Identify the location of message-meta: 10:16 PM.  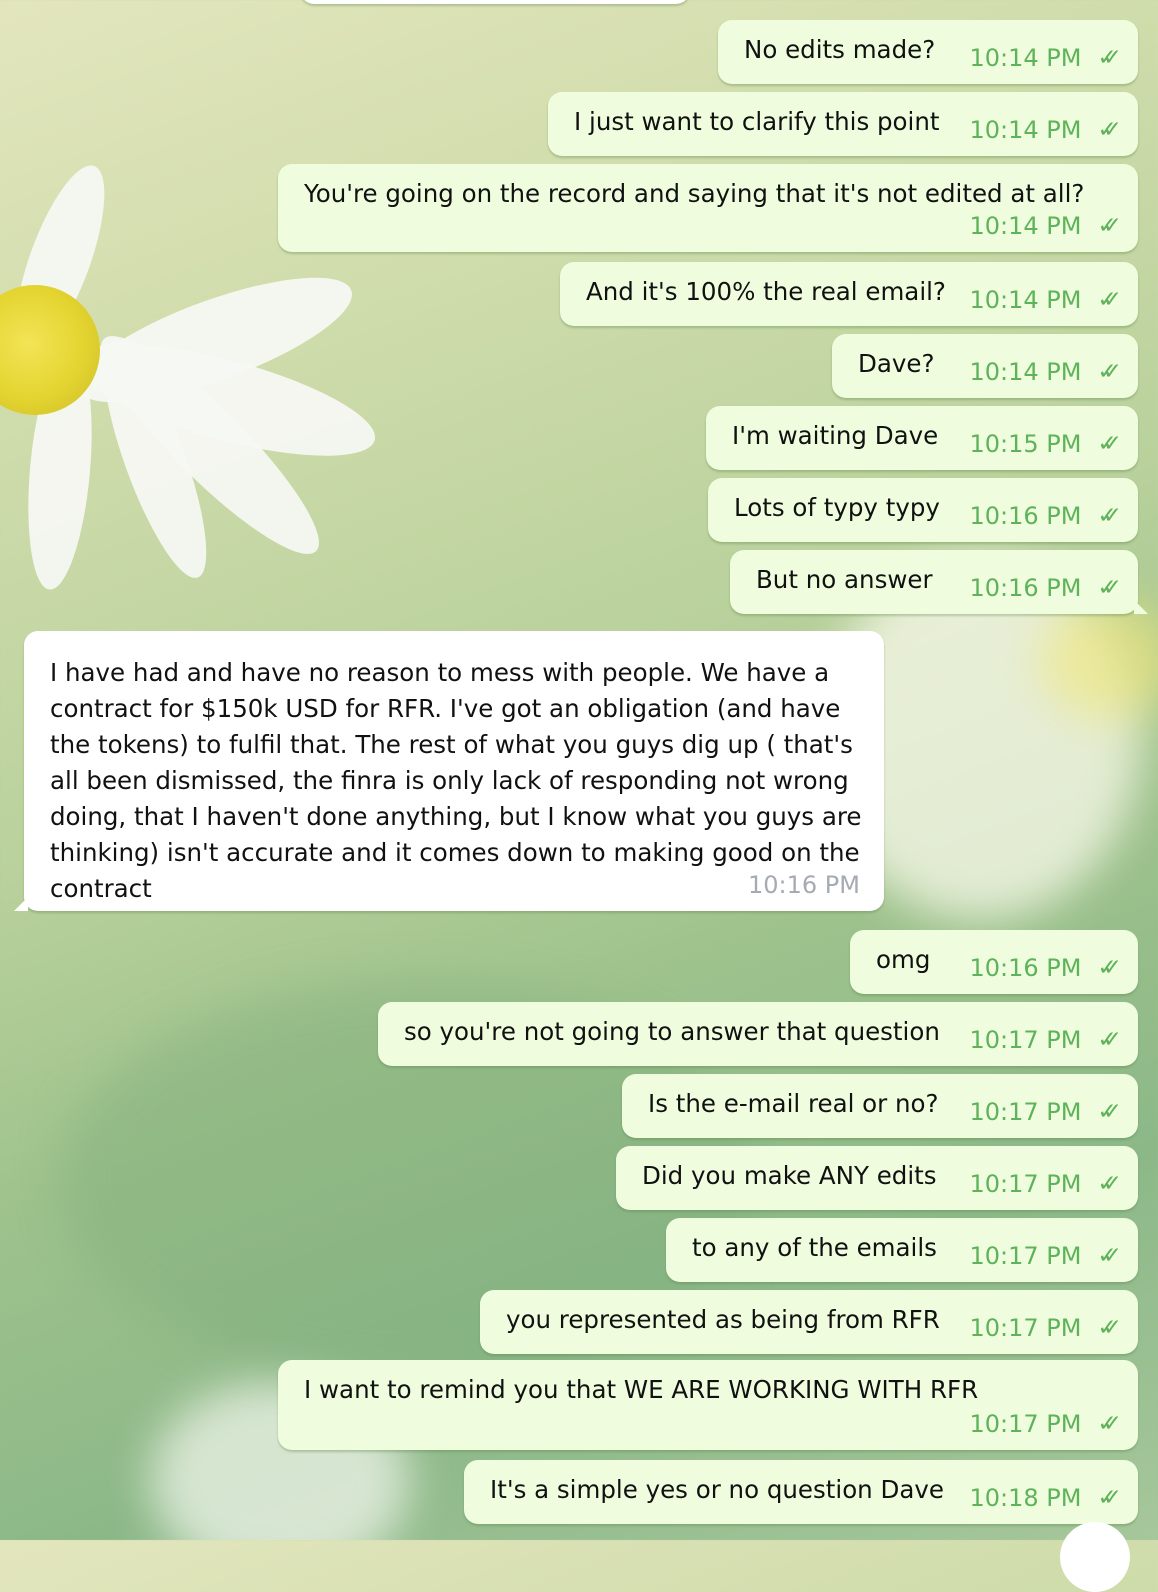
(804, 885).